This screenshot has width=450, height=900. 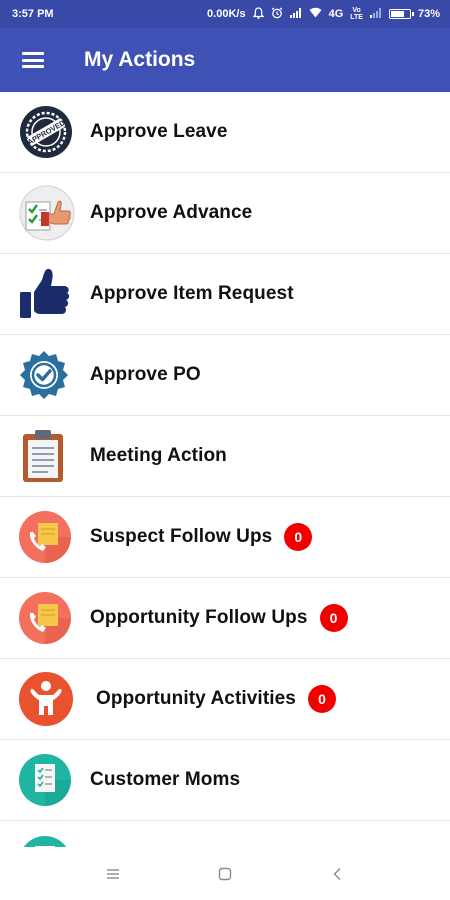 I want to click on list-item-meeting-action: Meeting Action, so click(x=225, y=456).